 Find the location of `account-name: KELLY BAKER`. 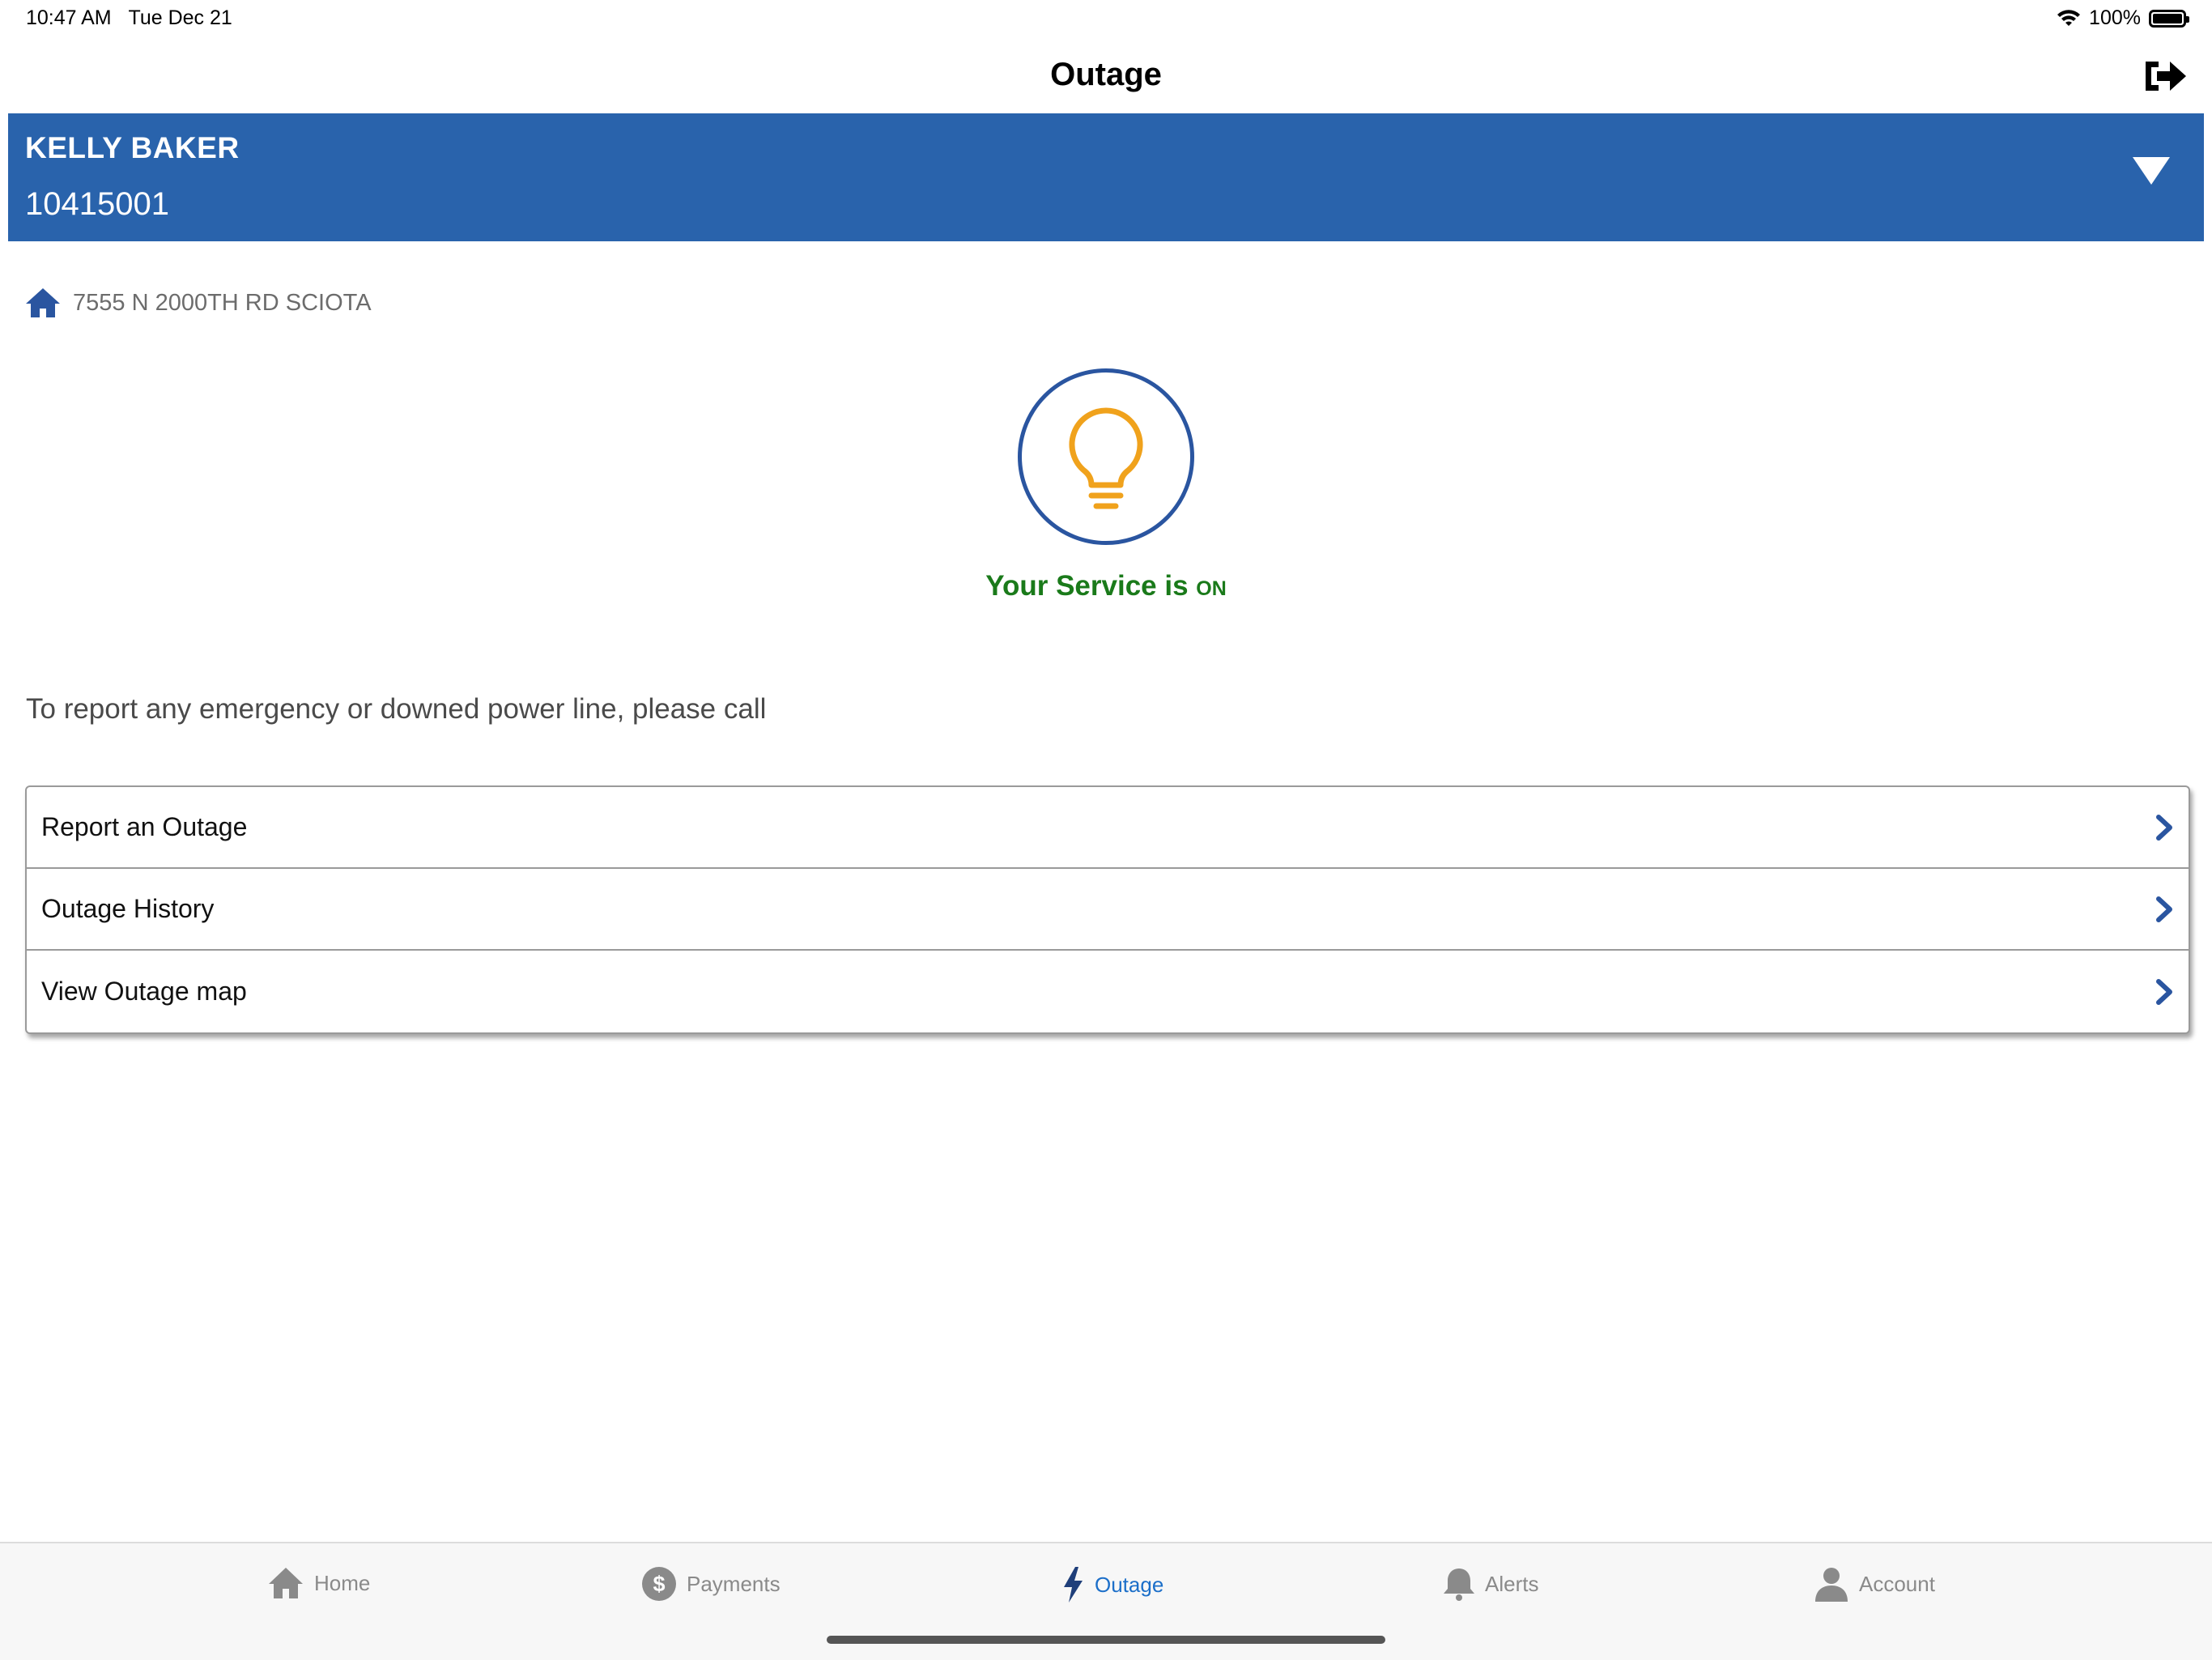

account-name: KELLY BAKER is located at coordinates (133, 148).